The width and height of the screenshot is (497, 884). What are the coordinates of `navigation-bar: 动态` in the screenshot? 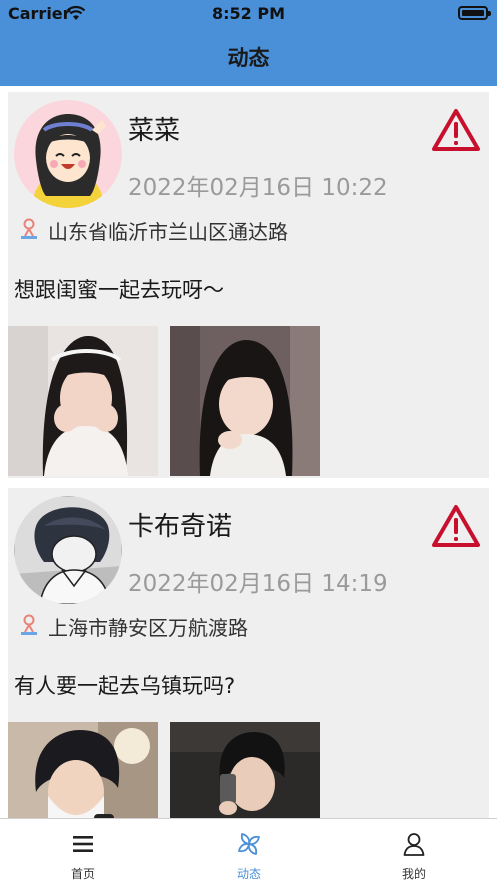 It's located at (248, 57).